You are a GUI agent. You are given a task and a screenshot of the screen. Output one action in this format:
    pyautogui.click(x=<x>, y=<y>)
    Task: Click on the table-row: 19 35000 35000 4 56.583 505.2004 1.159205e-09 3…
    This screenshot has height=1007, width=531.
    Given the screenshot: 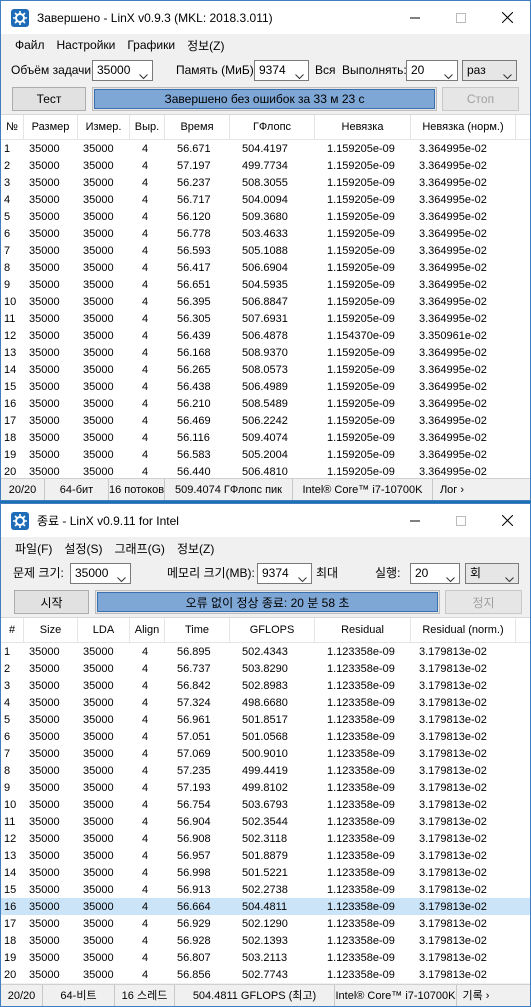 What is the action you would take?
    pyautogui.click(x=265, y=454)
    